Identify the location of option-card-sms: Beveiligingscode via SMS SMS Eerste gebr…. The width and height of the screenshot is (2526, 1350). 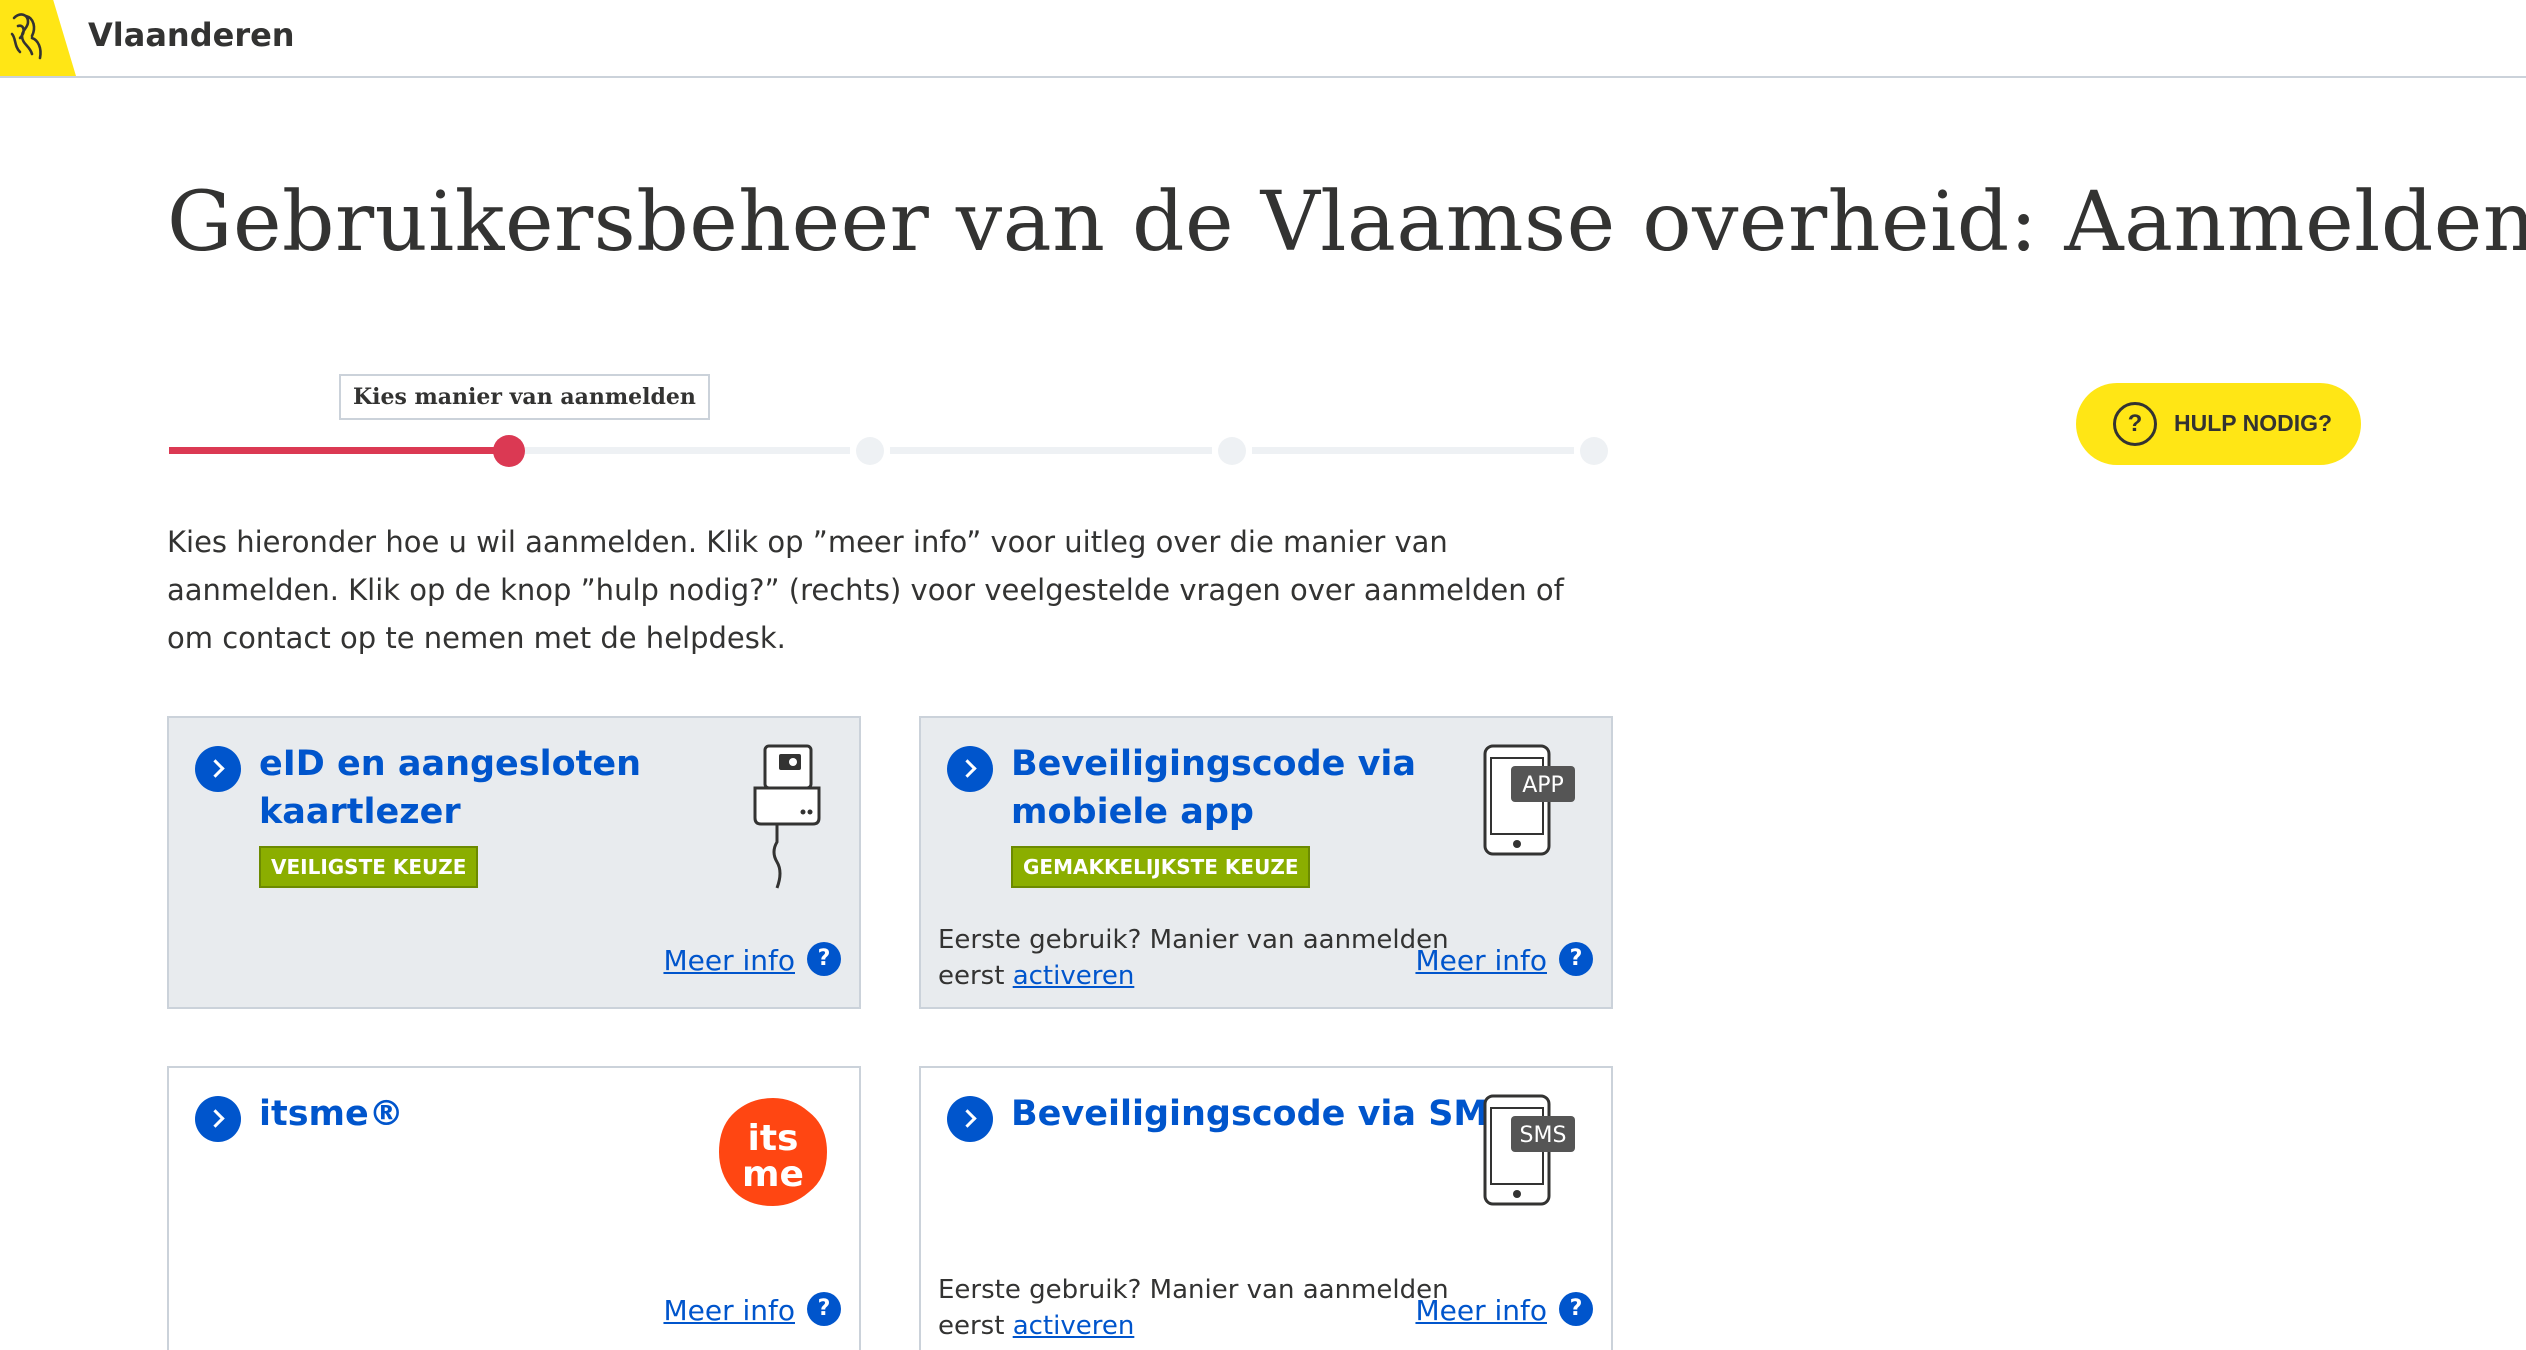
(1266, 1208).